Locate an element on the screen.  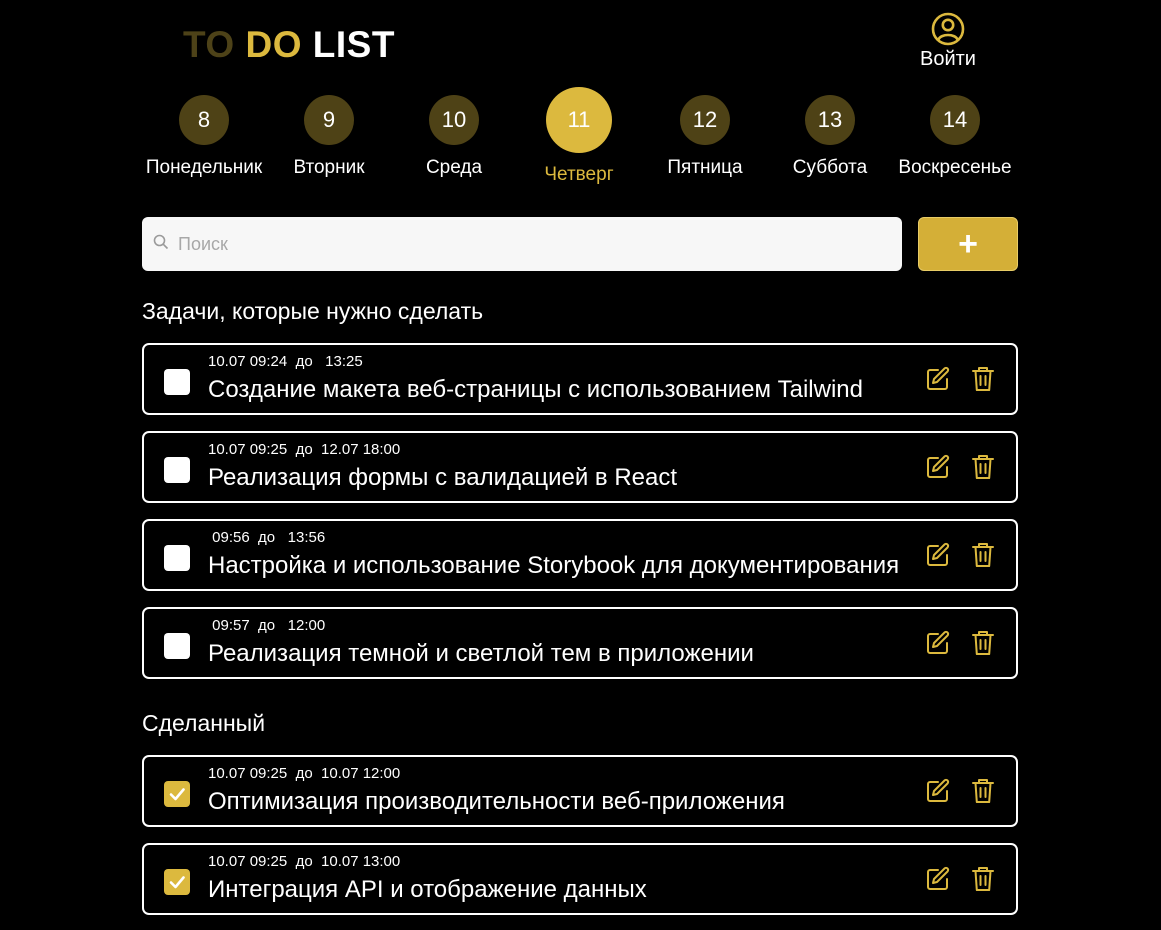
user-icon is located at coordinates (948, 29).